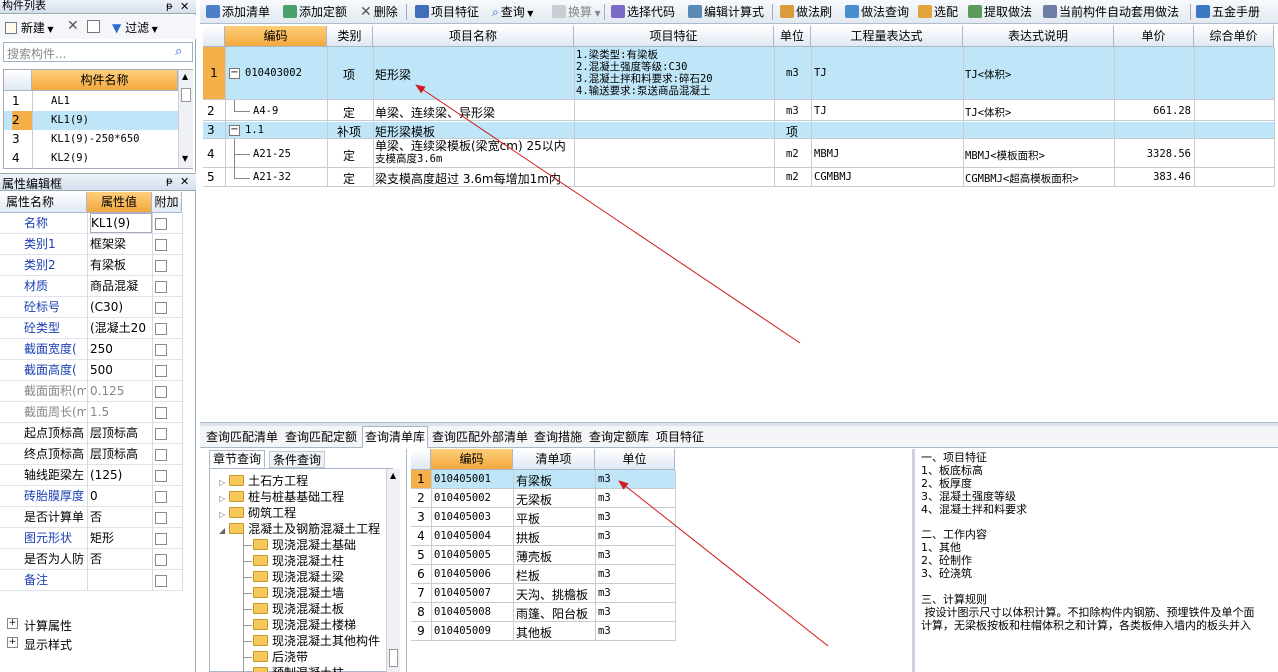 This screenshot has width=1278, height=672. I want to click on annotation-arrow-to-ribbed-slab, so click(723, 563).